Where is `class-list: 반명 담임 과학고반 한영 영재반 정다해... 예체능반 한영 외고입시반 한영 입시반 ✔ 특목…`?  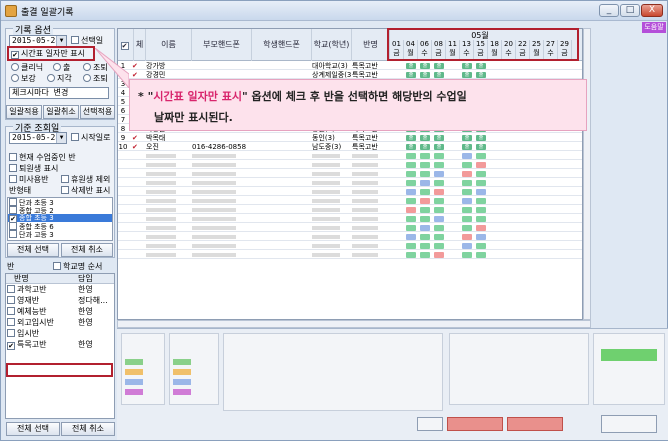
class-list: 반명 담임 과학고반 한영 영재반 정다해... 예체능반 한영 외고입시반 한영 입시반 ✔ 특목… is located at coordinates (60, 346).